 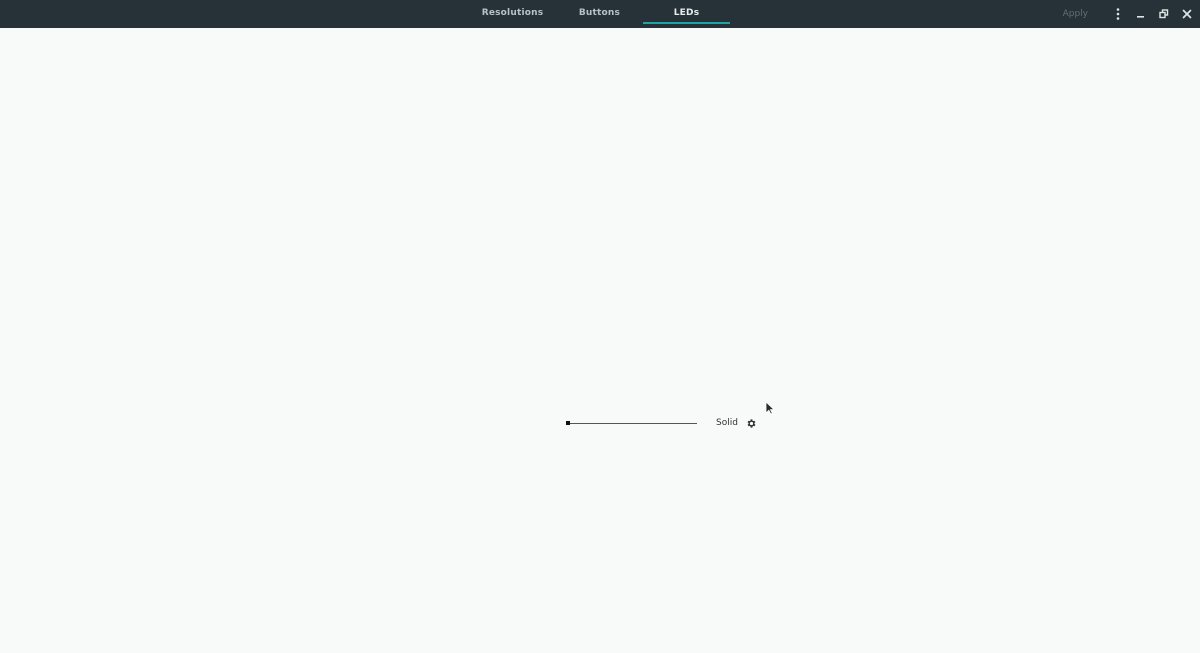 I want to click on tab-bar: Resolutions Buttons LEDs, so click(x=599, y=14).